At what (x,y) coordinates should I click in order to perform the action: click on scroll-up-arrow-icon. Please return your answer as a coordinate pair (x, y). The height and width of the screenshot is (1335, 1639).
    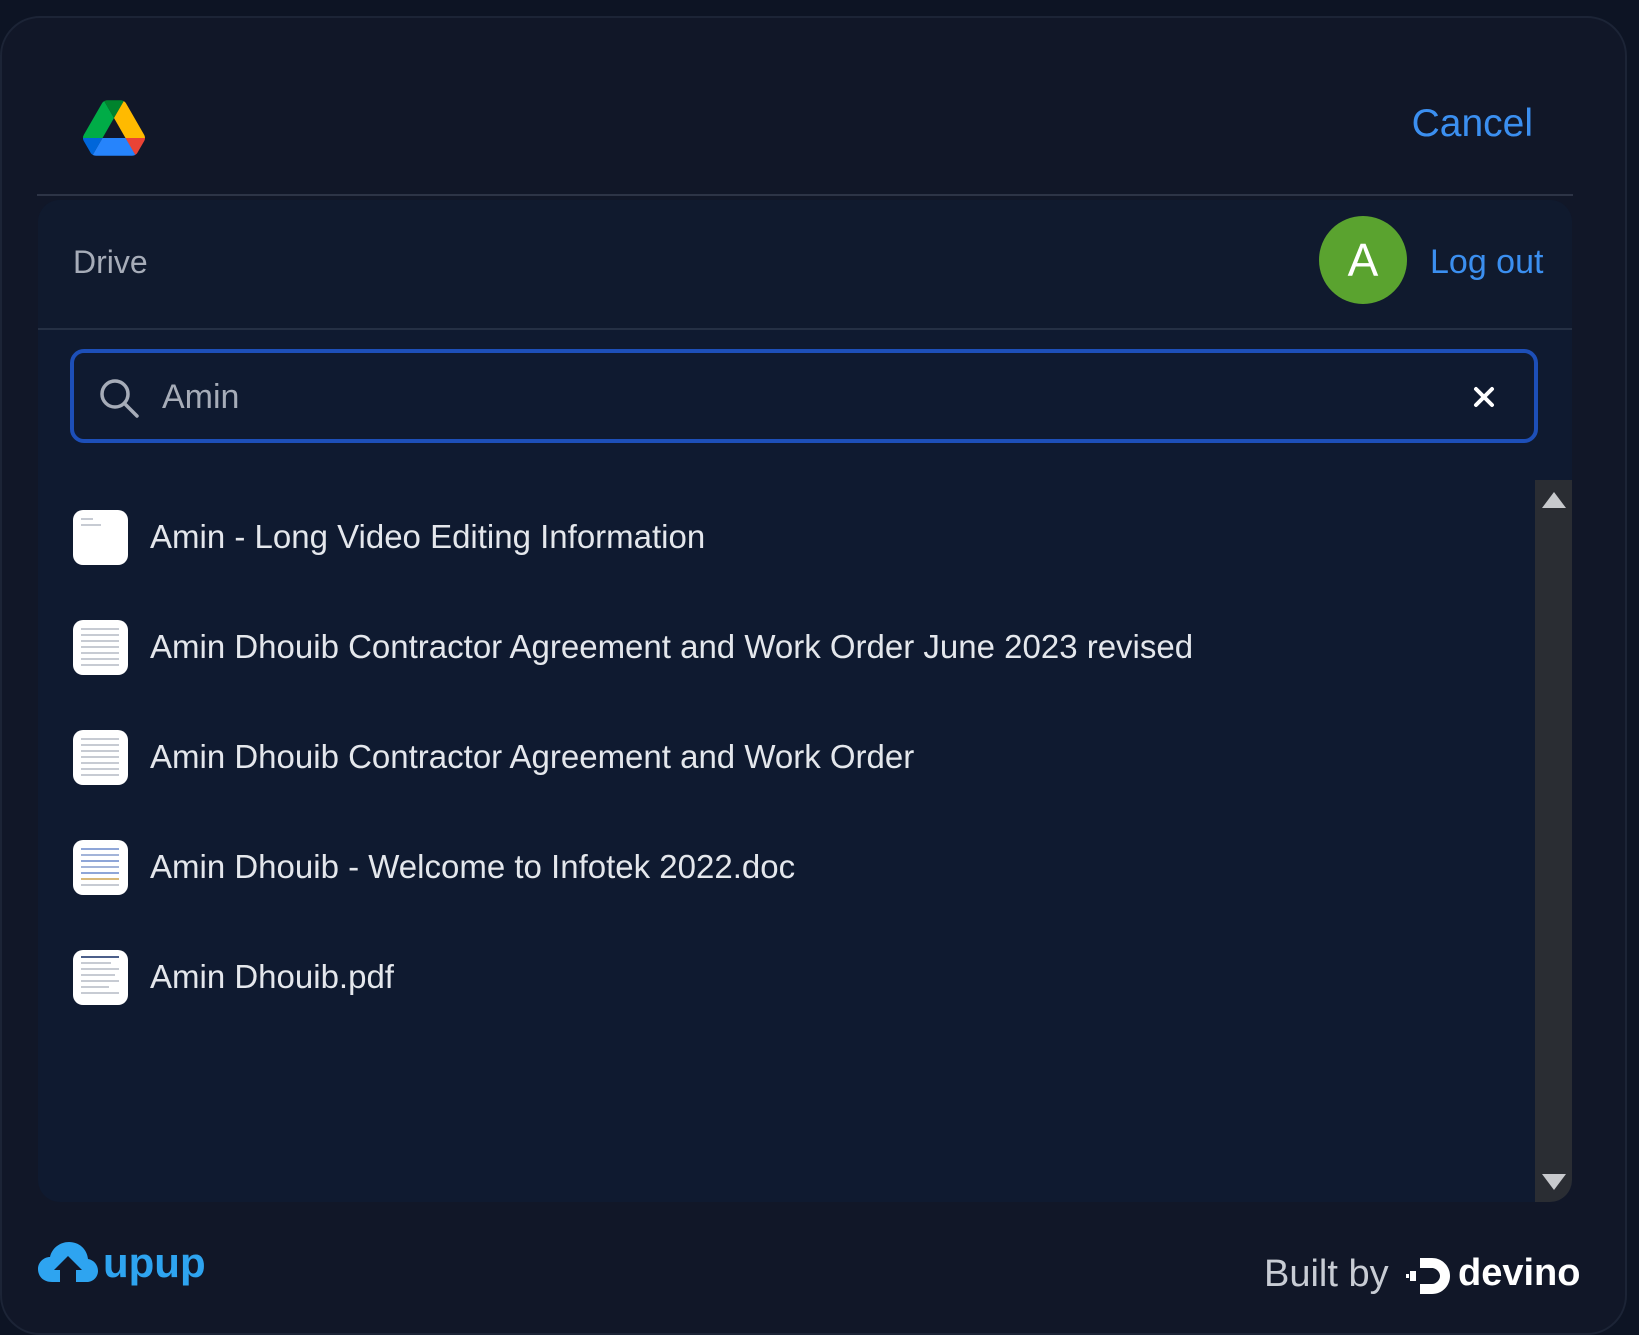
    Looking at the image, I should click on (1554, 500).